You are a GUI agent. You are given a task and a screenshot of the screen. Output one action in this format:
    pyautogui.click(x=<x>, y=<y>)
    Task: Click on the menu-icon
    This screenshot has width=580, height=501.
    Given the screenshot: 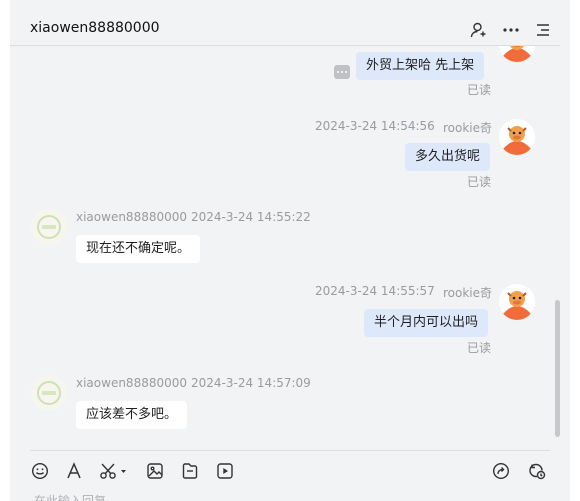 What is the action you would take?
    pyautogui.click(x=543, y=30)
    